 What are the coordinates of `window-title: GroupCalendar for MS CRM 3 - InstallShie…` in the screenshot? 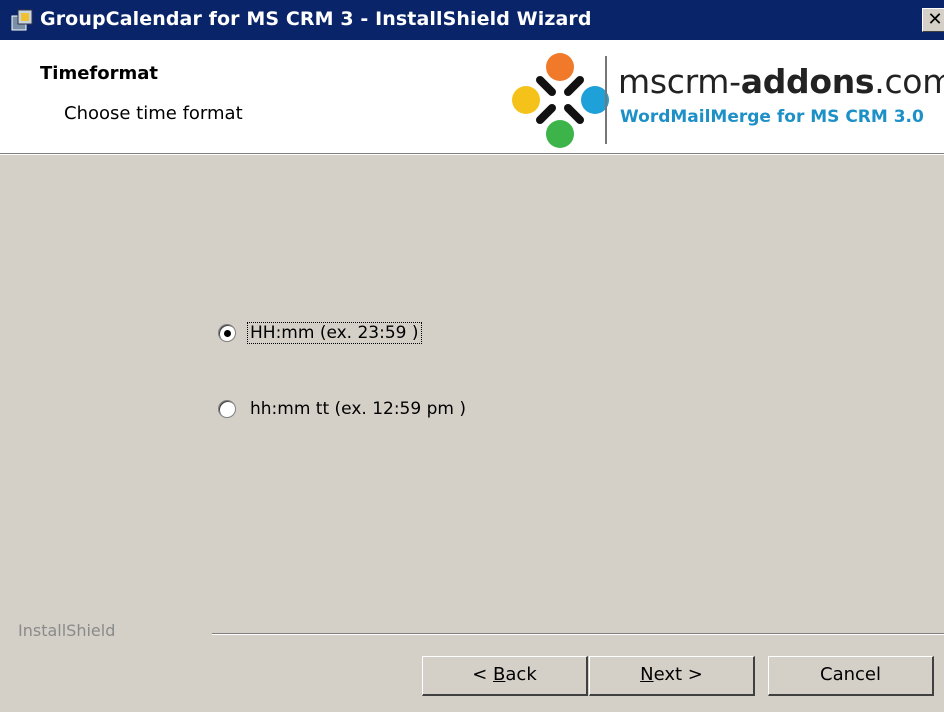 It's located at (316, 19).